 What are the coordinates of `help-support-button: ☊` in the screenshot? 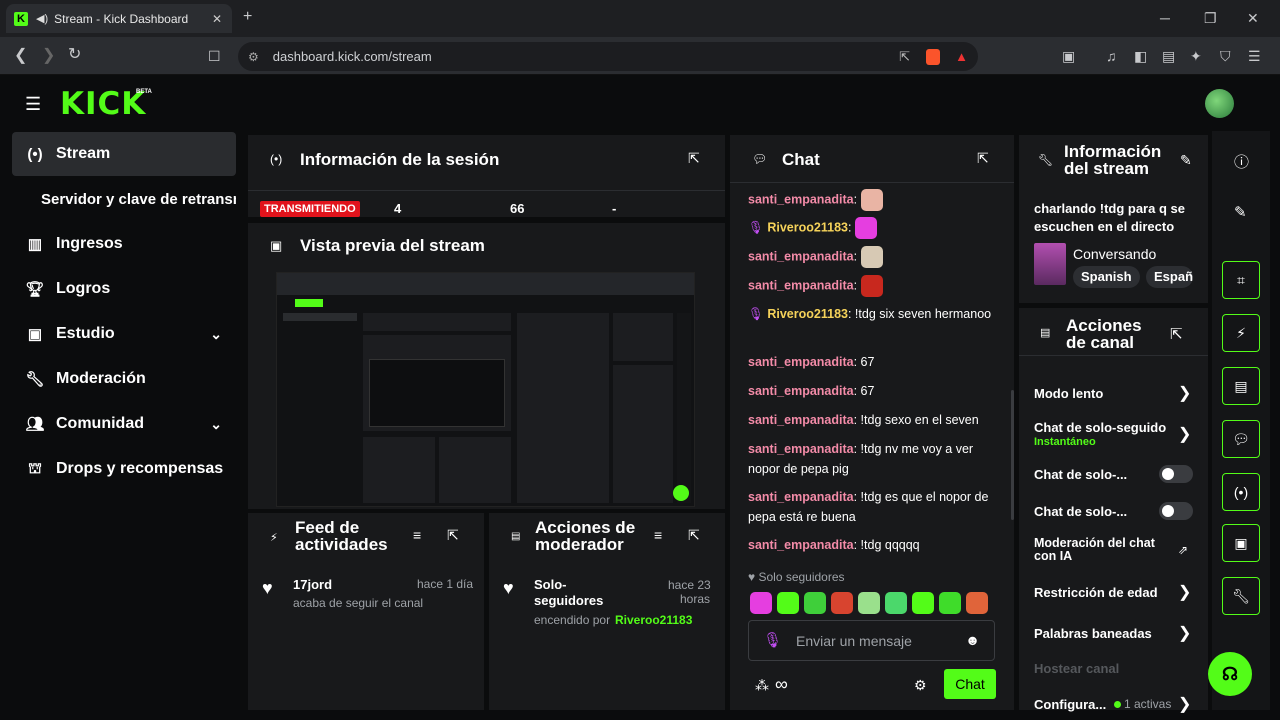 It's located at (1230, 674).